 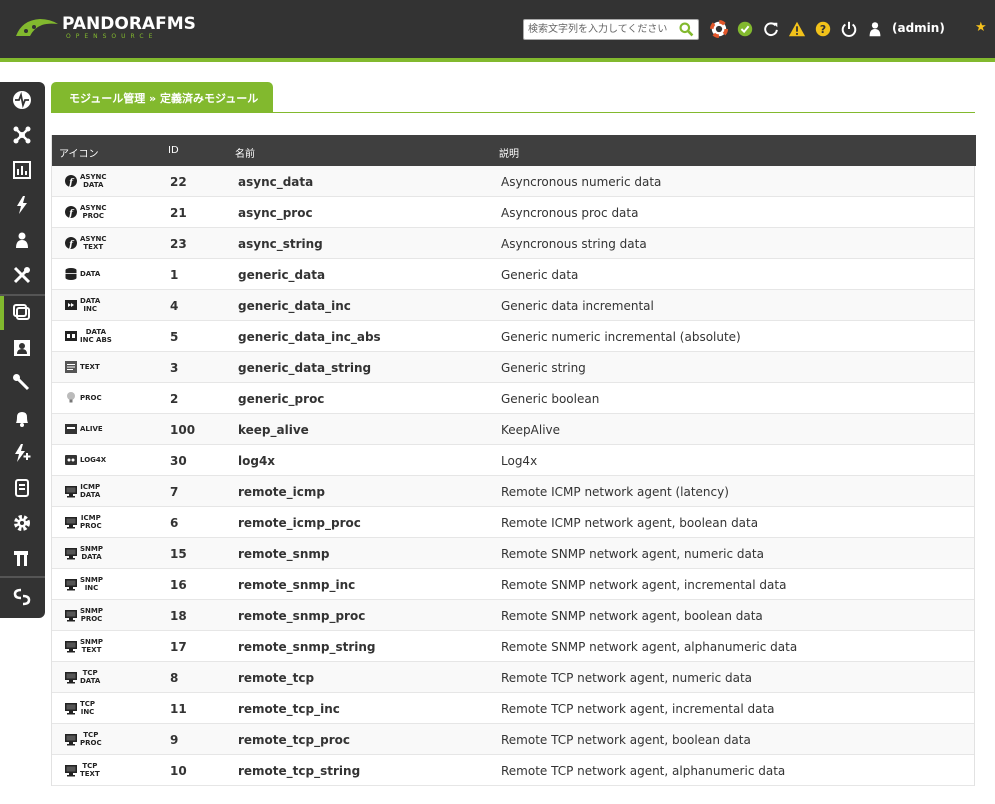 I want to click on module-description: Asyncronous string data, so click(x=574, y=244).